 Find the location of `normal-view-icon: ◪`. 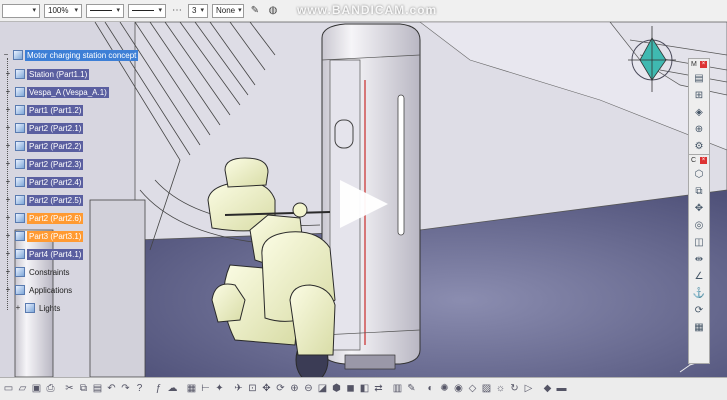

normal-view-icon: ◪ is located at coordinates (322, 389).